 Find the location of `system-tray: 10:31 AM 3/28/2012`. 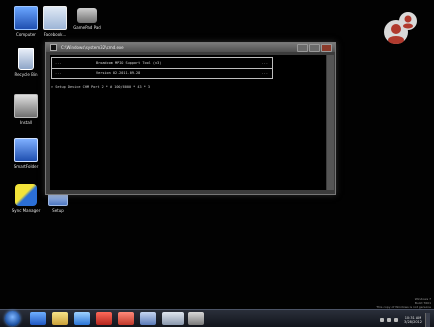

system-tray: 10:31 AM 3/28/2012 is located at coordinates (405, 320).